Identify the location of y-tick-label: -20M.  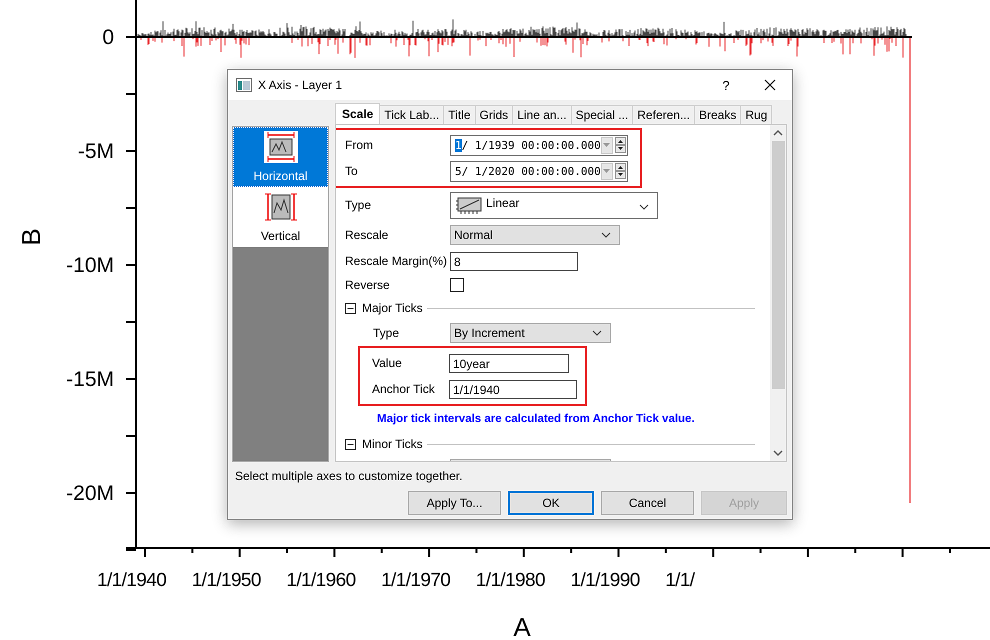
(90, 493).